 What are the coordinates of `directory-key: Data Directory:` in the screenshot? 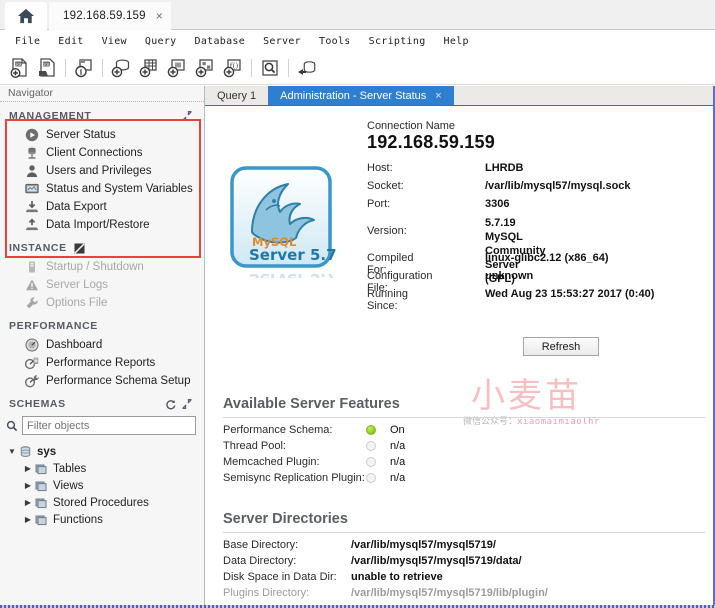 It's located at (260, 561).